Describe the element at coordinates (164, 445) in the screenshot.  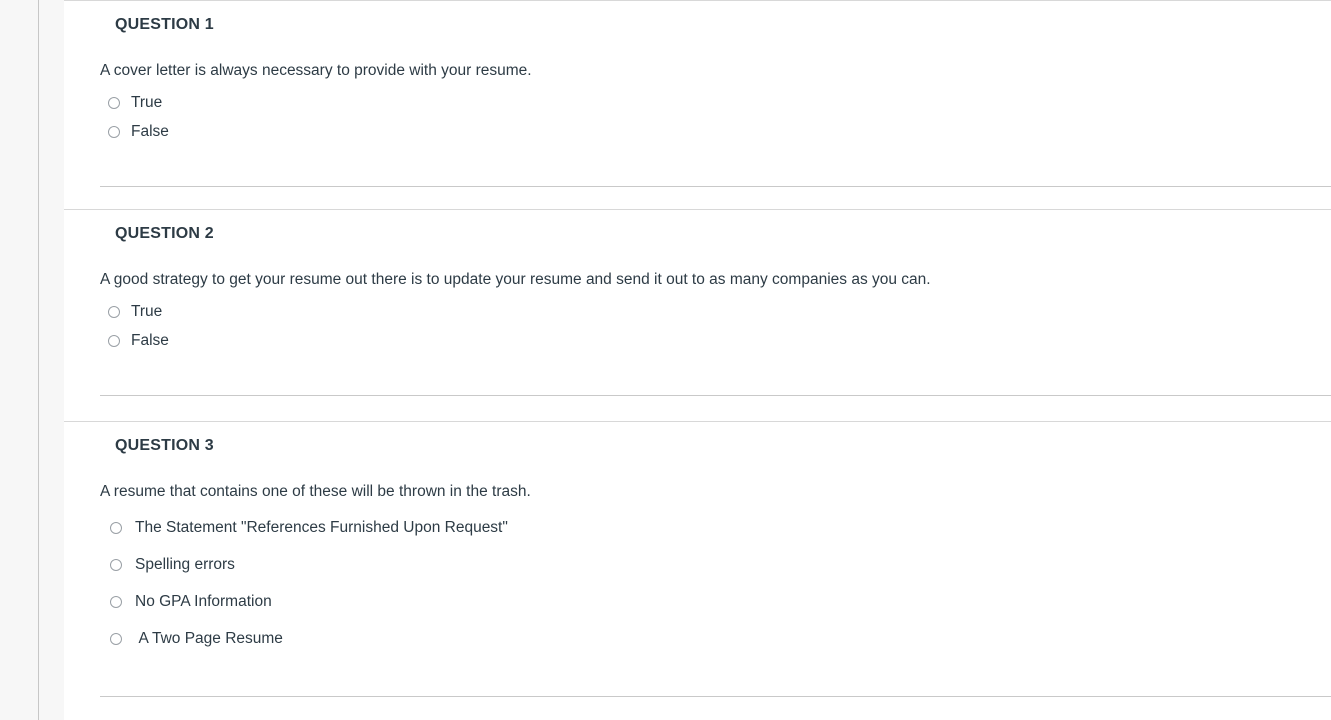
I see `question-header-3: QUESTION 3` at that location.